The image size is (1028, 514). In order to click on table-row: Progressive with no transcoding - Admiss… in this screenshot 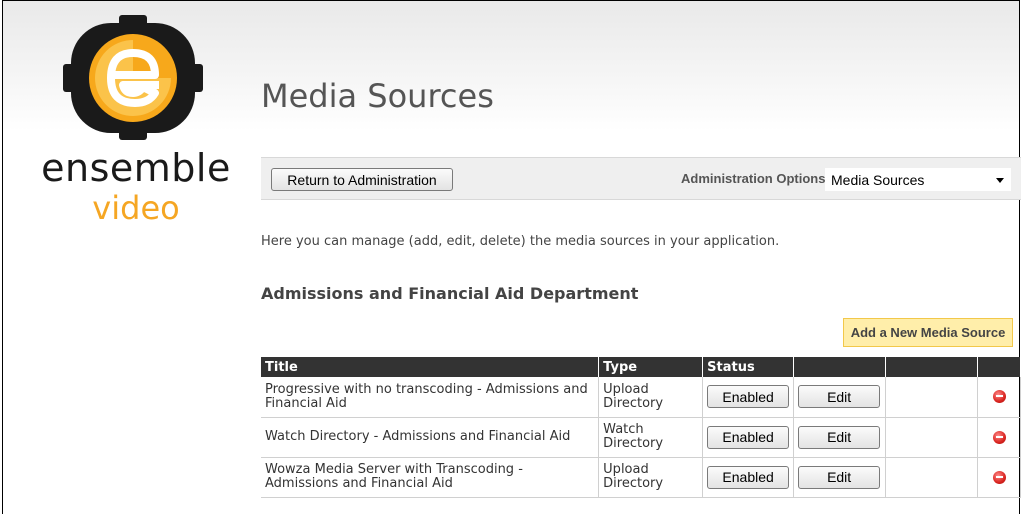, I will do `click(641, 397)`.